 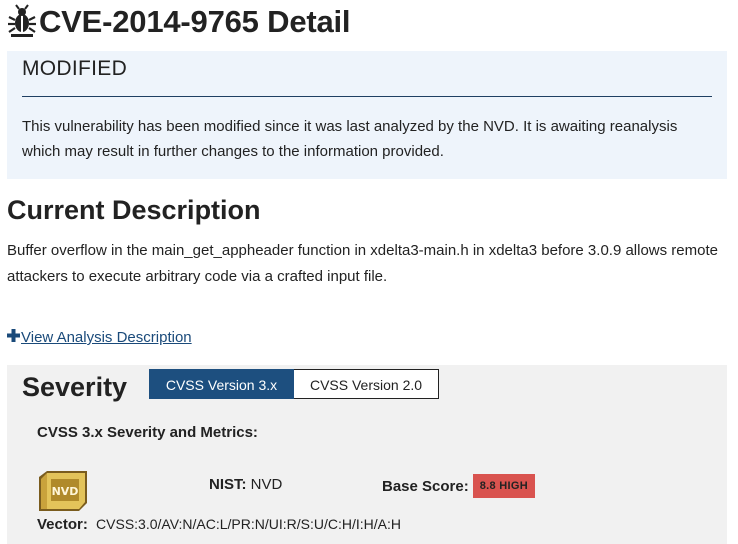 What do you see at coordinates (195, 21) in the screenshot?
I see `page-title: CVE-2014-9765 Detail` at bounding box center [195, 21].